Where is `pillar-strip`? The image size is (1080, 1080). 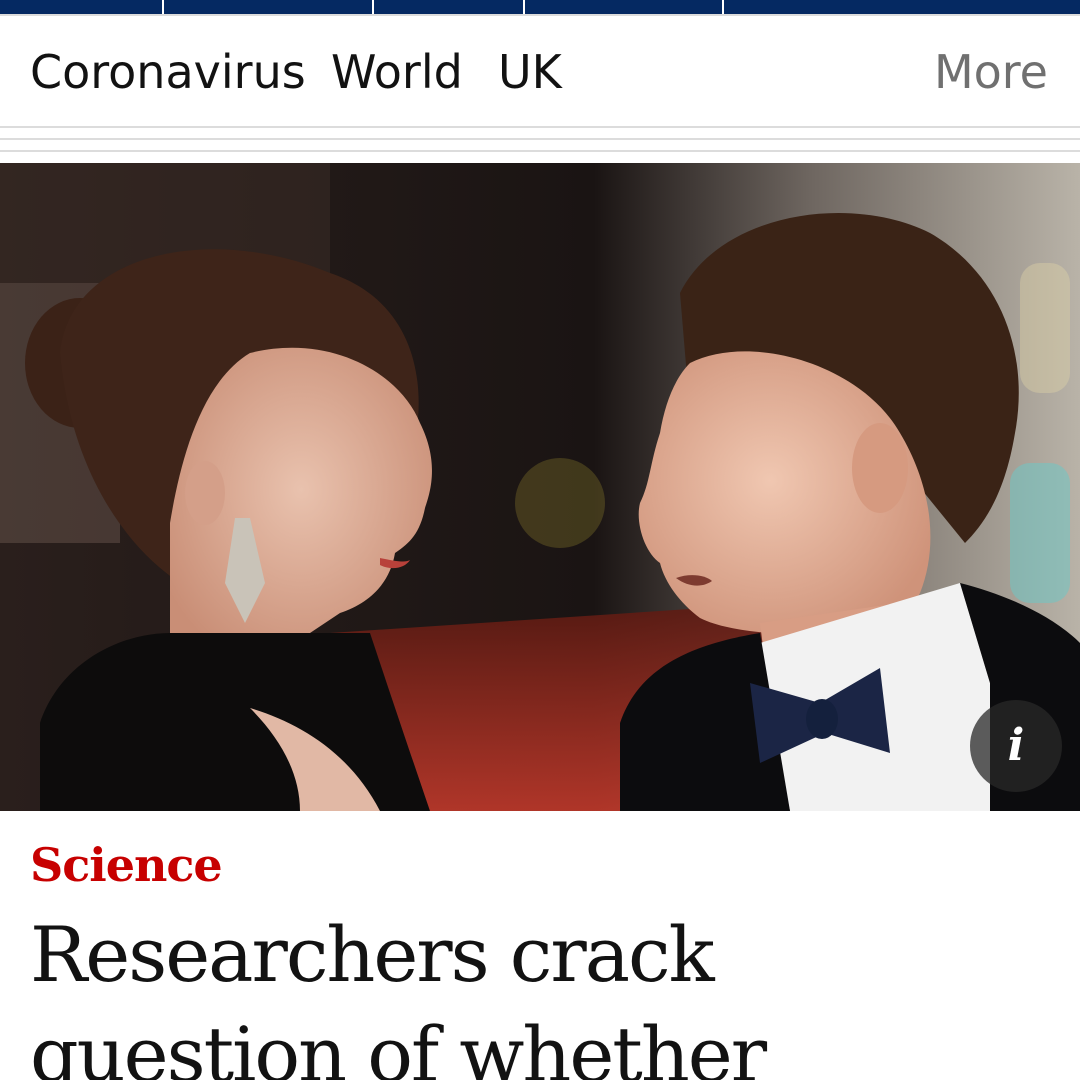 pillar-strip is located at coordinates (540, 7).